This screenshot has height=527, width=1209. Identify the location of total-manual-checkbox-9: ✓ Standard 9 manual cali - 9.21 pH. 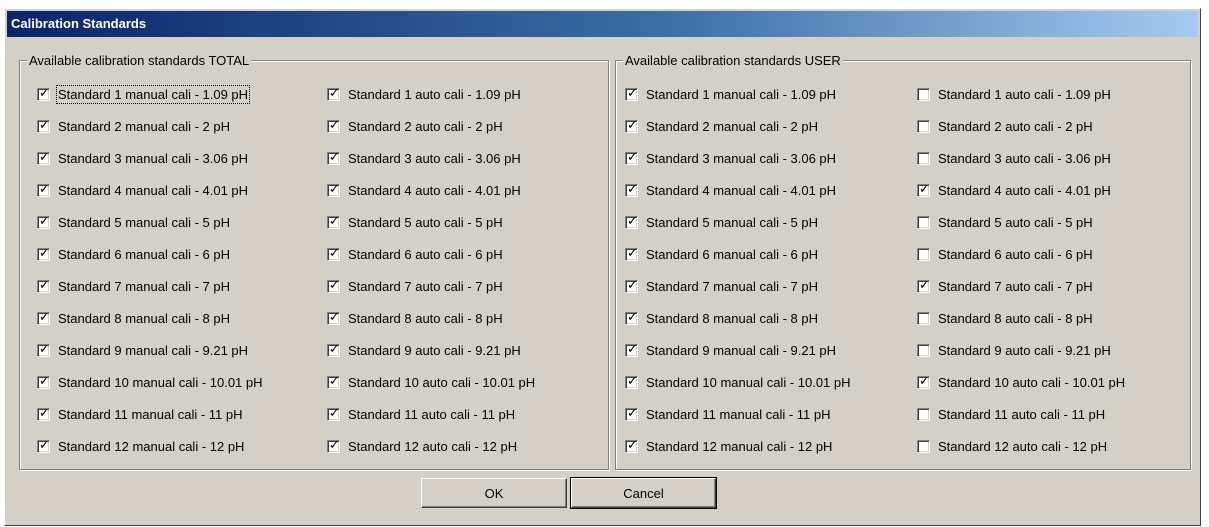
(142, 350).